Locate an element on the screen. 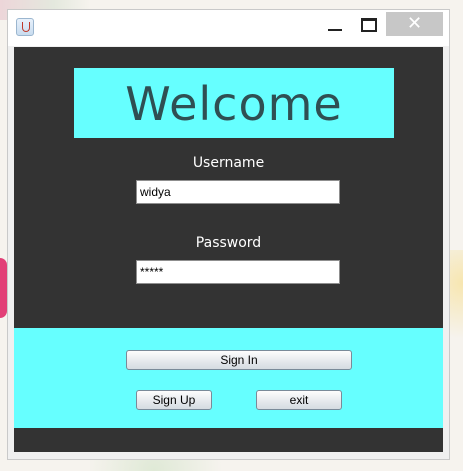 The height and width of the screenshot is (471, 463). maximize-button is located at coordinates (368, 26).